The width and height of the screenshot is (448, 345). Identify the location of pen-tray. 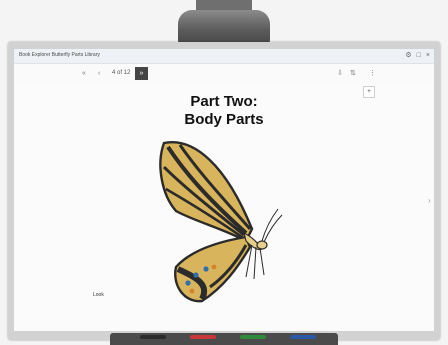
(224, 339).